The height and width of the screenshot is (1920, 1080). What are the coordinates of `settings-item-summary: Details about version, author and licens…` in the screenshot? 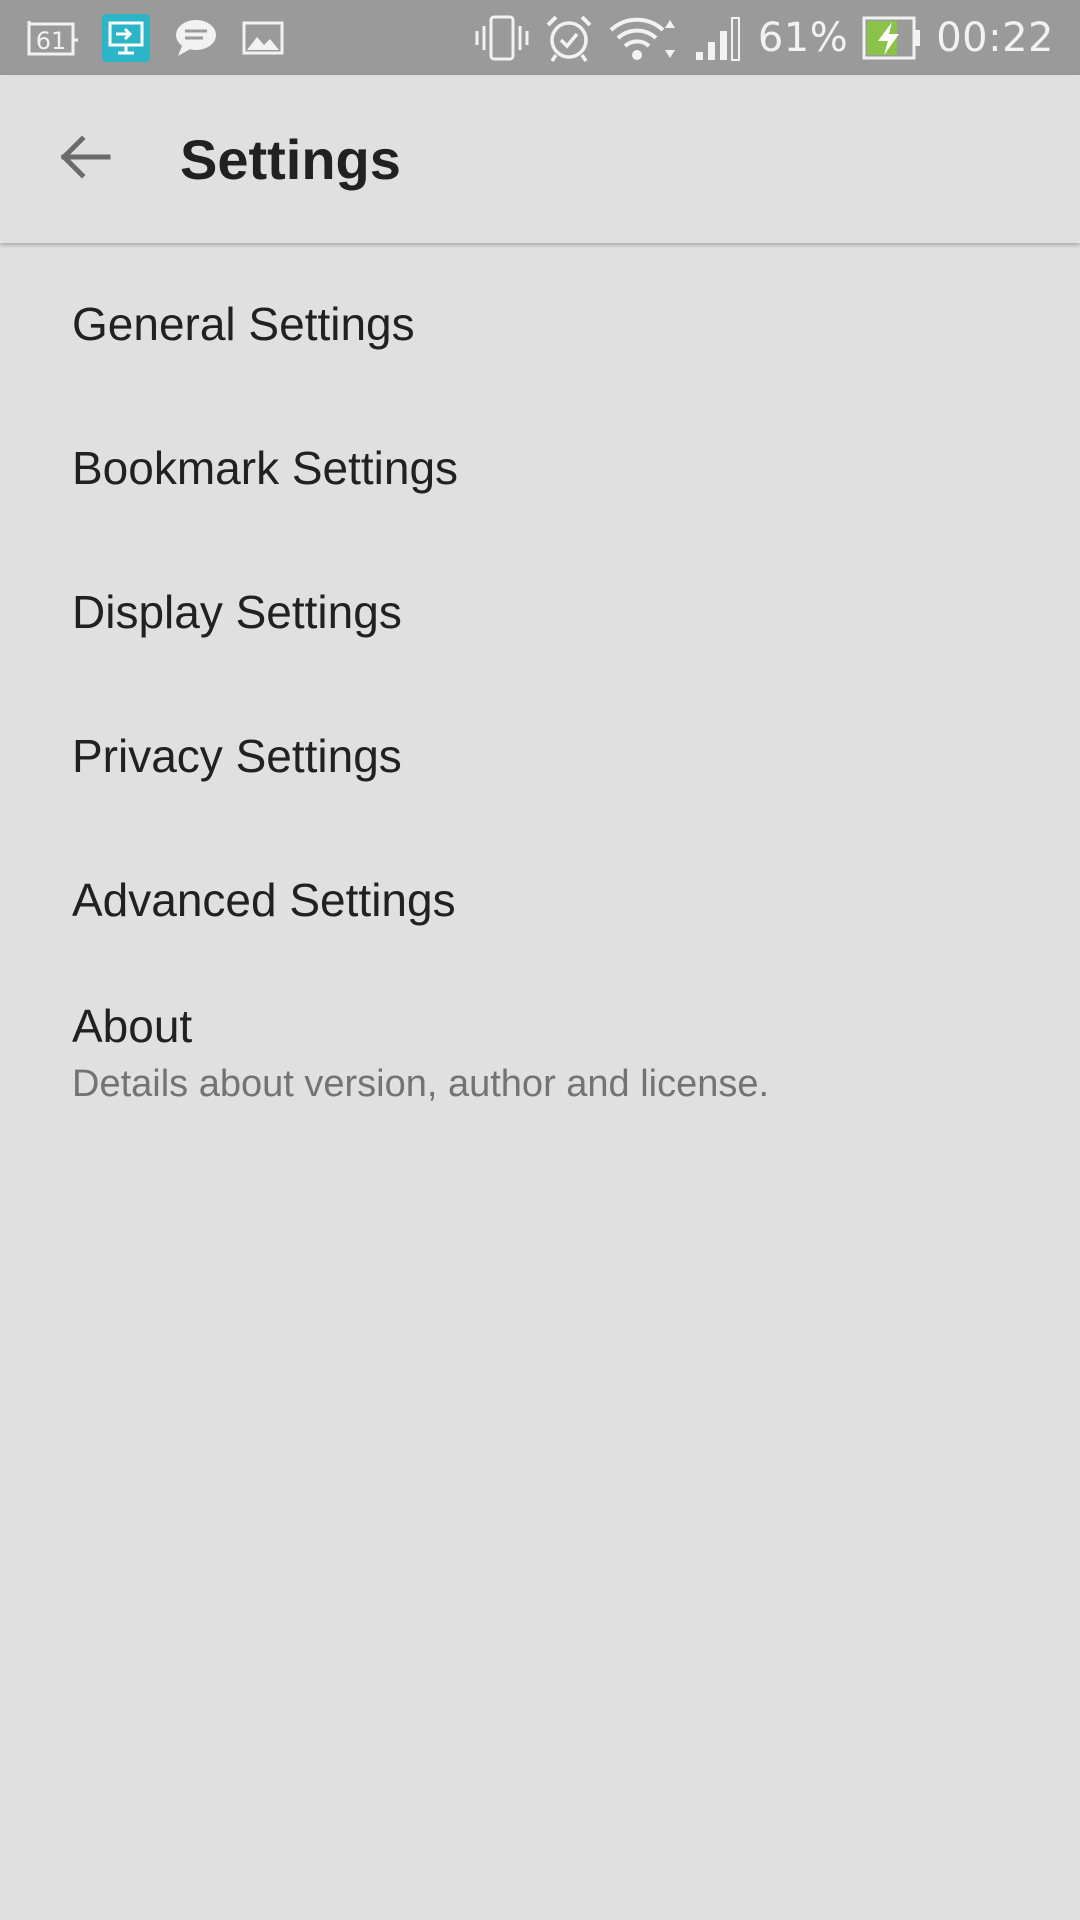 It's located at (421, 1083).